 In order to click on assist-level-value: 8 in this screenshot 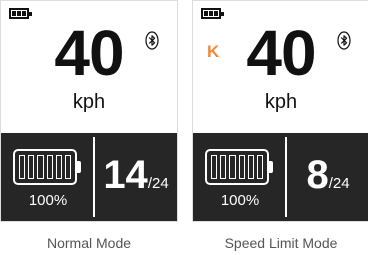, I will do `click(317, 175)`.